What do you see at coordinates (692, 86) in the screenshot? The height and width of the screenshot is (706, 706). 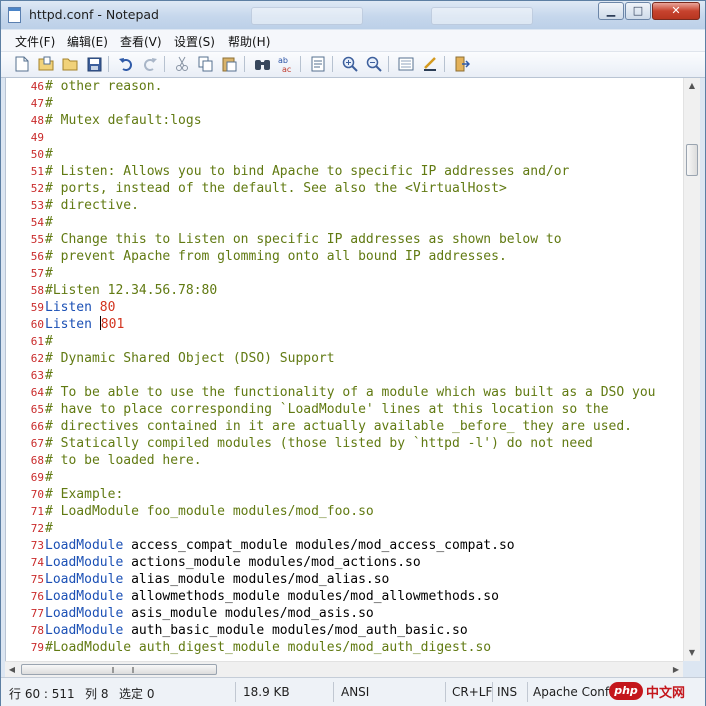 I see `scroll-up-icon: ▲` at bounding box center [692, 86].